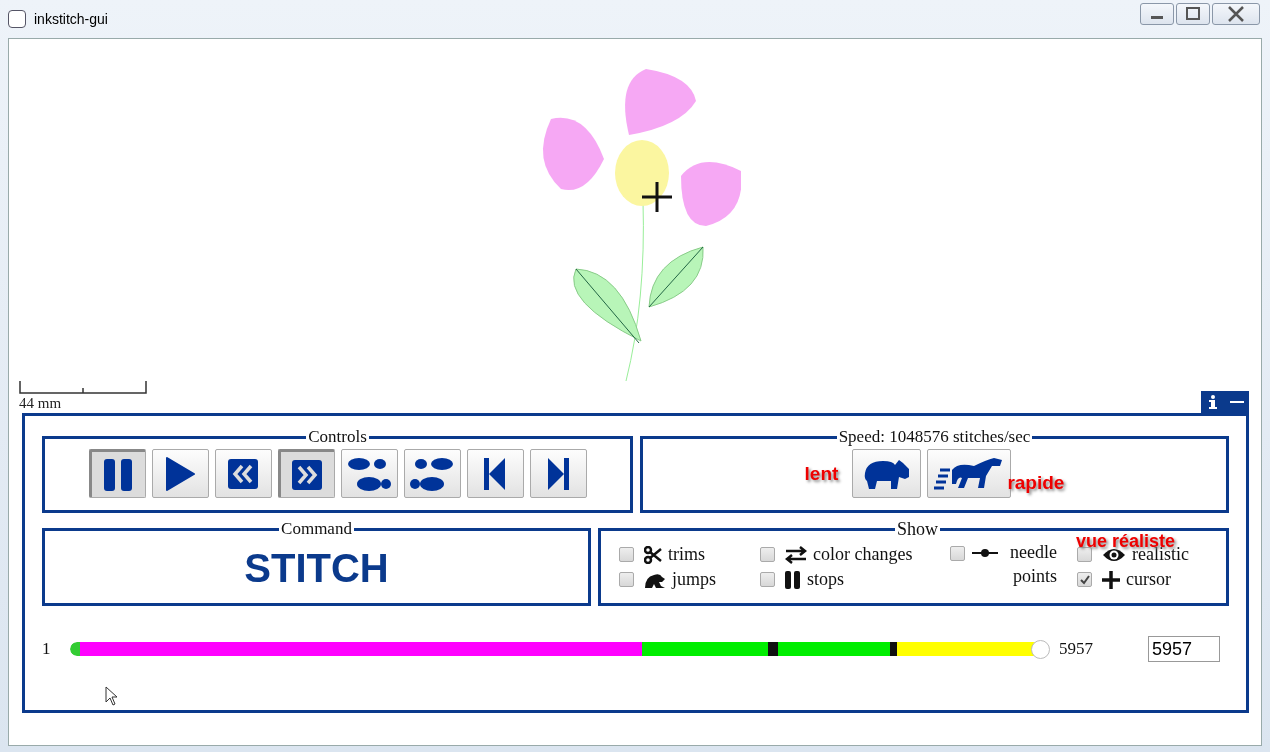  I want to click on maximize-icon, so click(1193, 14).